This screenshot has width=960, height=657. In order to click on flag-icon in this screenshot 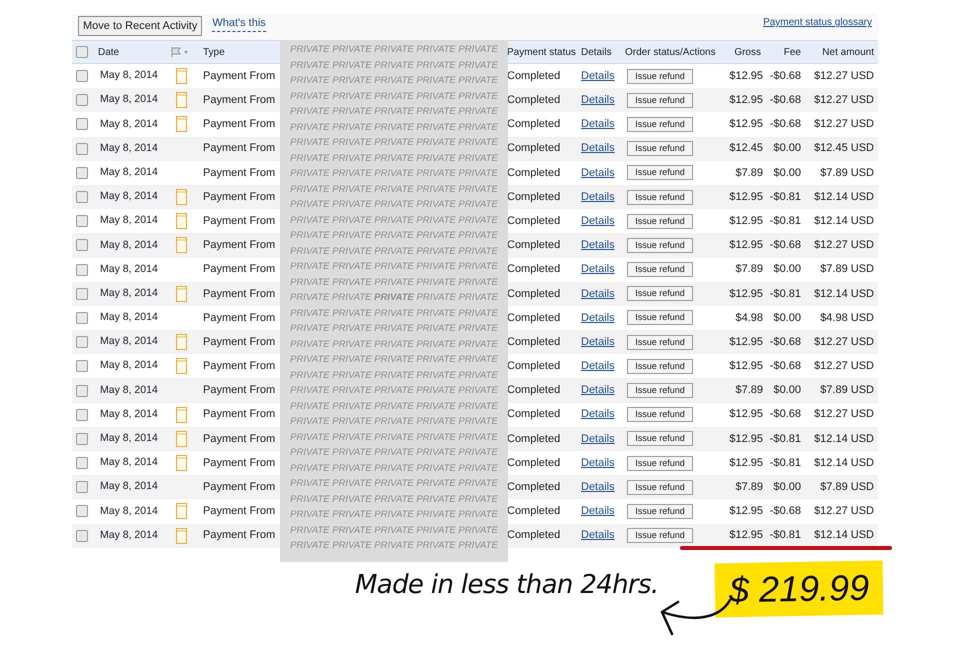, I will do `click(181, 52)`.